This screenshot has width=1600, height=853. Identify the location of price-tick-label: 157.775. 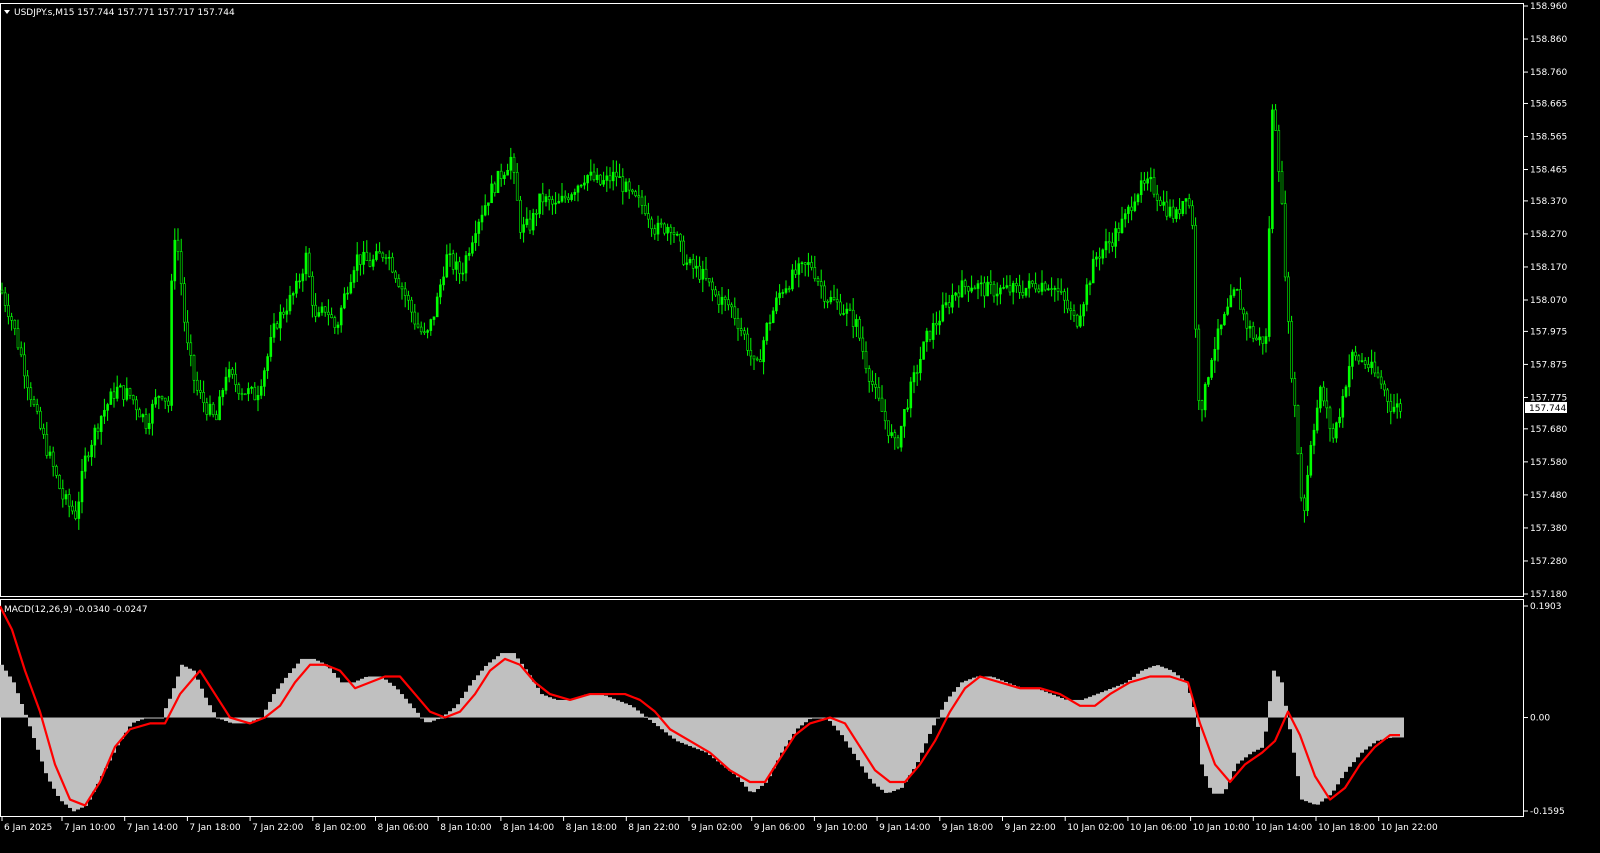
(1548, 398).